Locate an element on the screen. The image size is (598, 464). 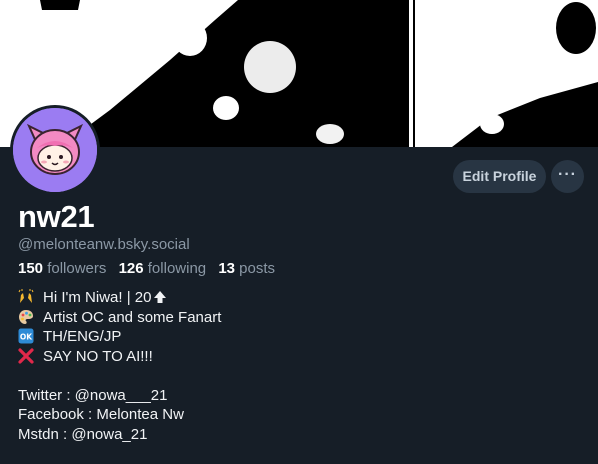
bio-line: Mstdn : @nowa_21 is located at coordinates (119, 435).